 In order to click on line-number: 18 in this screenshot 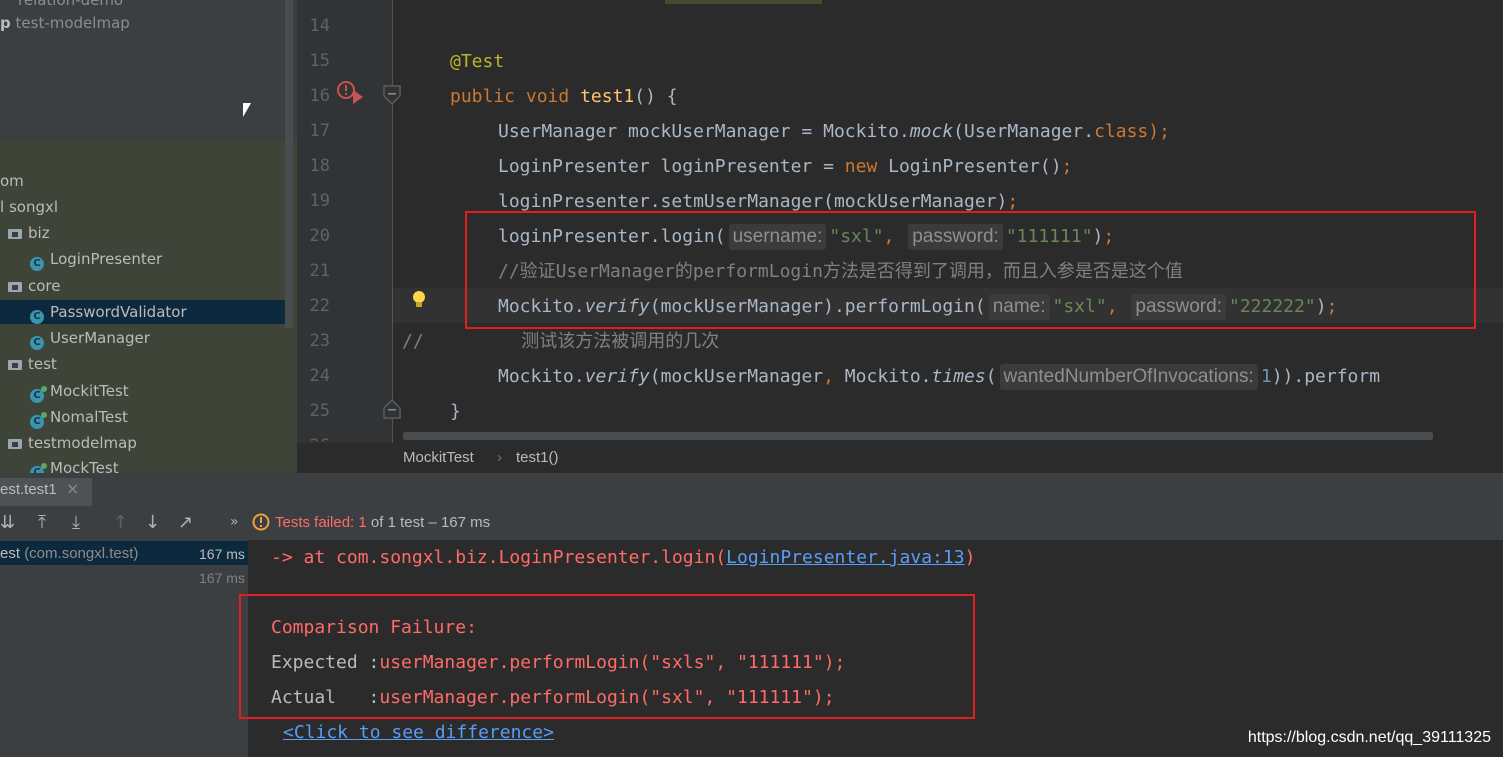, I will do `click(319, 166)`.